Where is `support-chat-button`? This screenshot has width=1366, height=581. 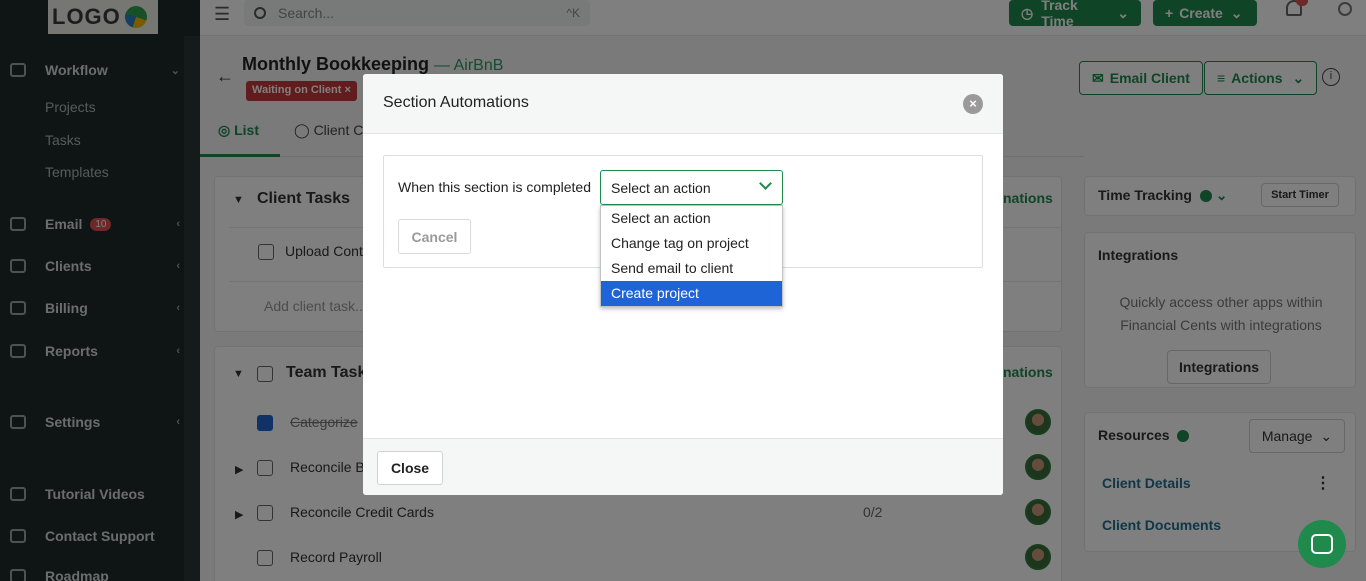
support-chat-button is located at coordinates (1322, 544).